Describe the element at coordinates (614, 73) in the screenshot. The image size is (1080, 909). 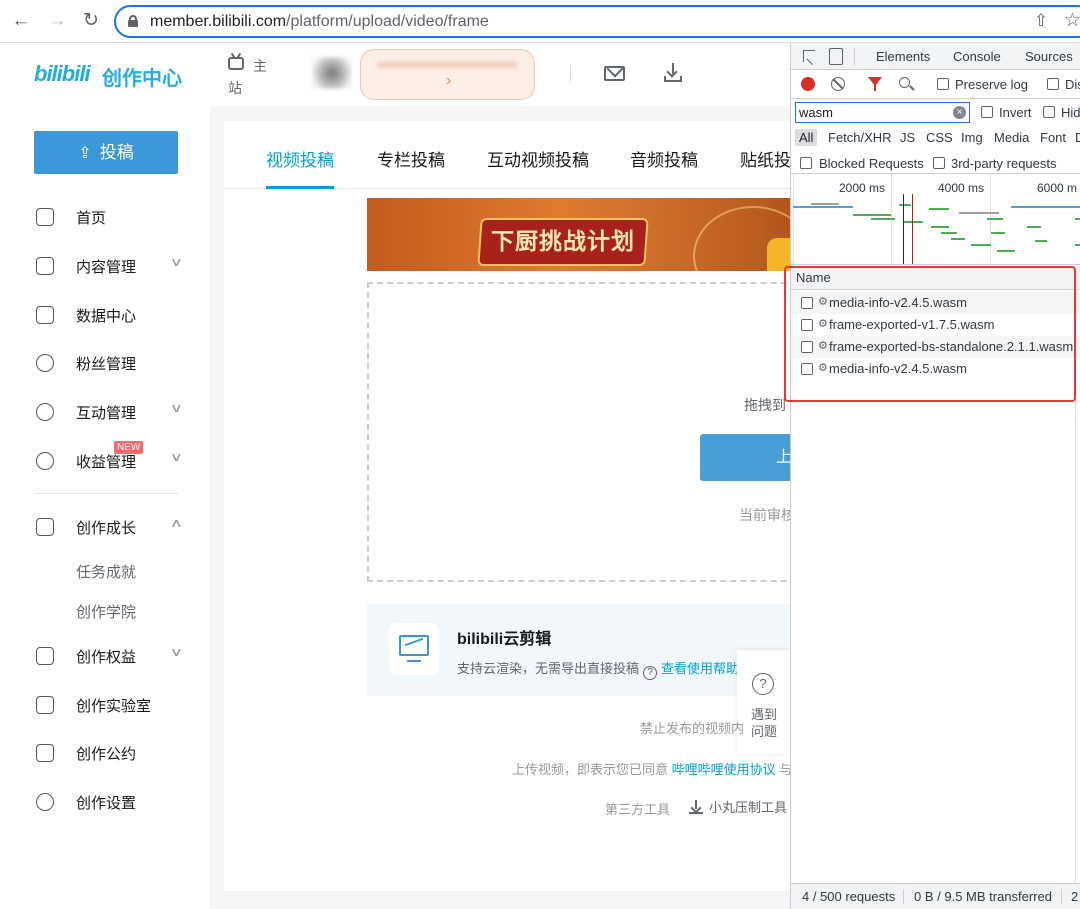
I see `mail-icon` at that location.